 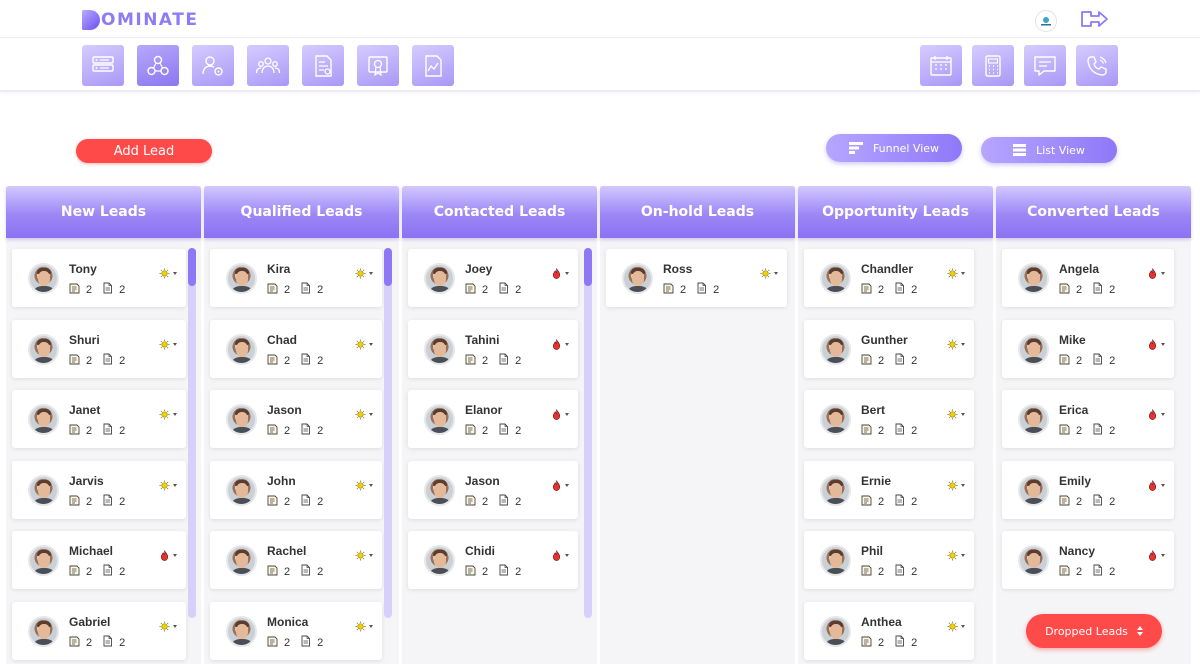 I want to click on lead-name: Elanor, so click(x=483, y=410).